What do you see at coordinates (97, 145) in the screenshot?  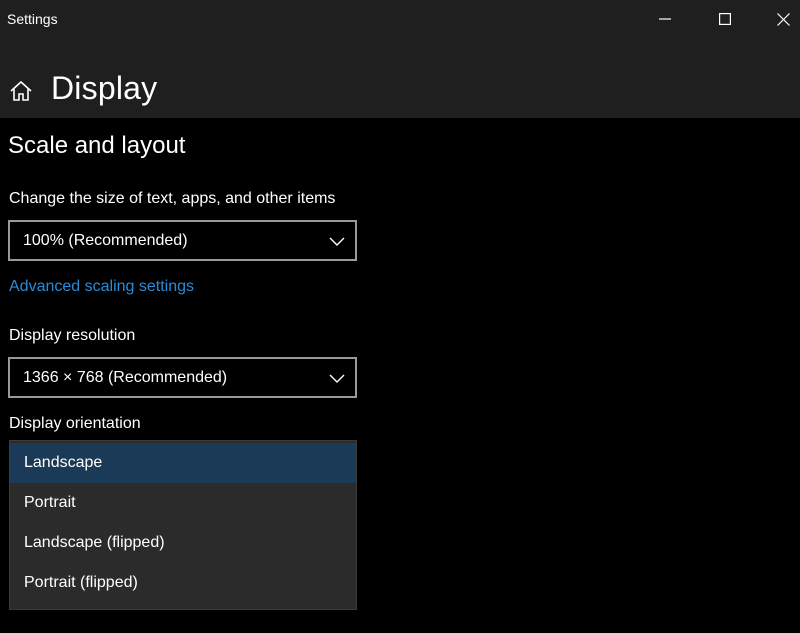 I see `section-title: Scale and layout` at bounding box center [97, 145].